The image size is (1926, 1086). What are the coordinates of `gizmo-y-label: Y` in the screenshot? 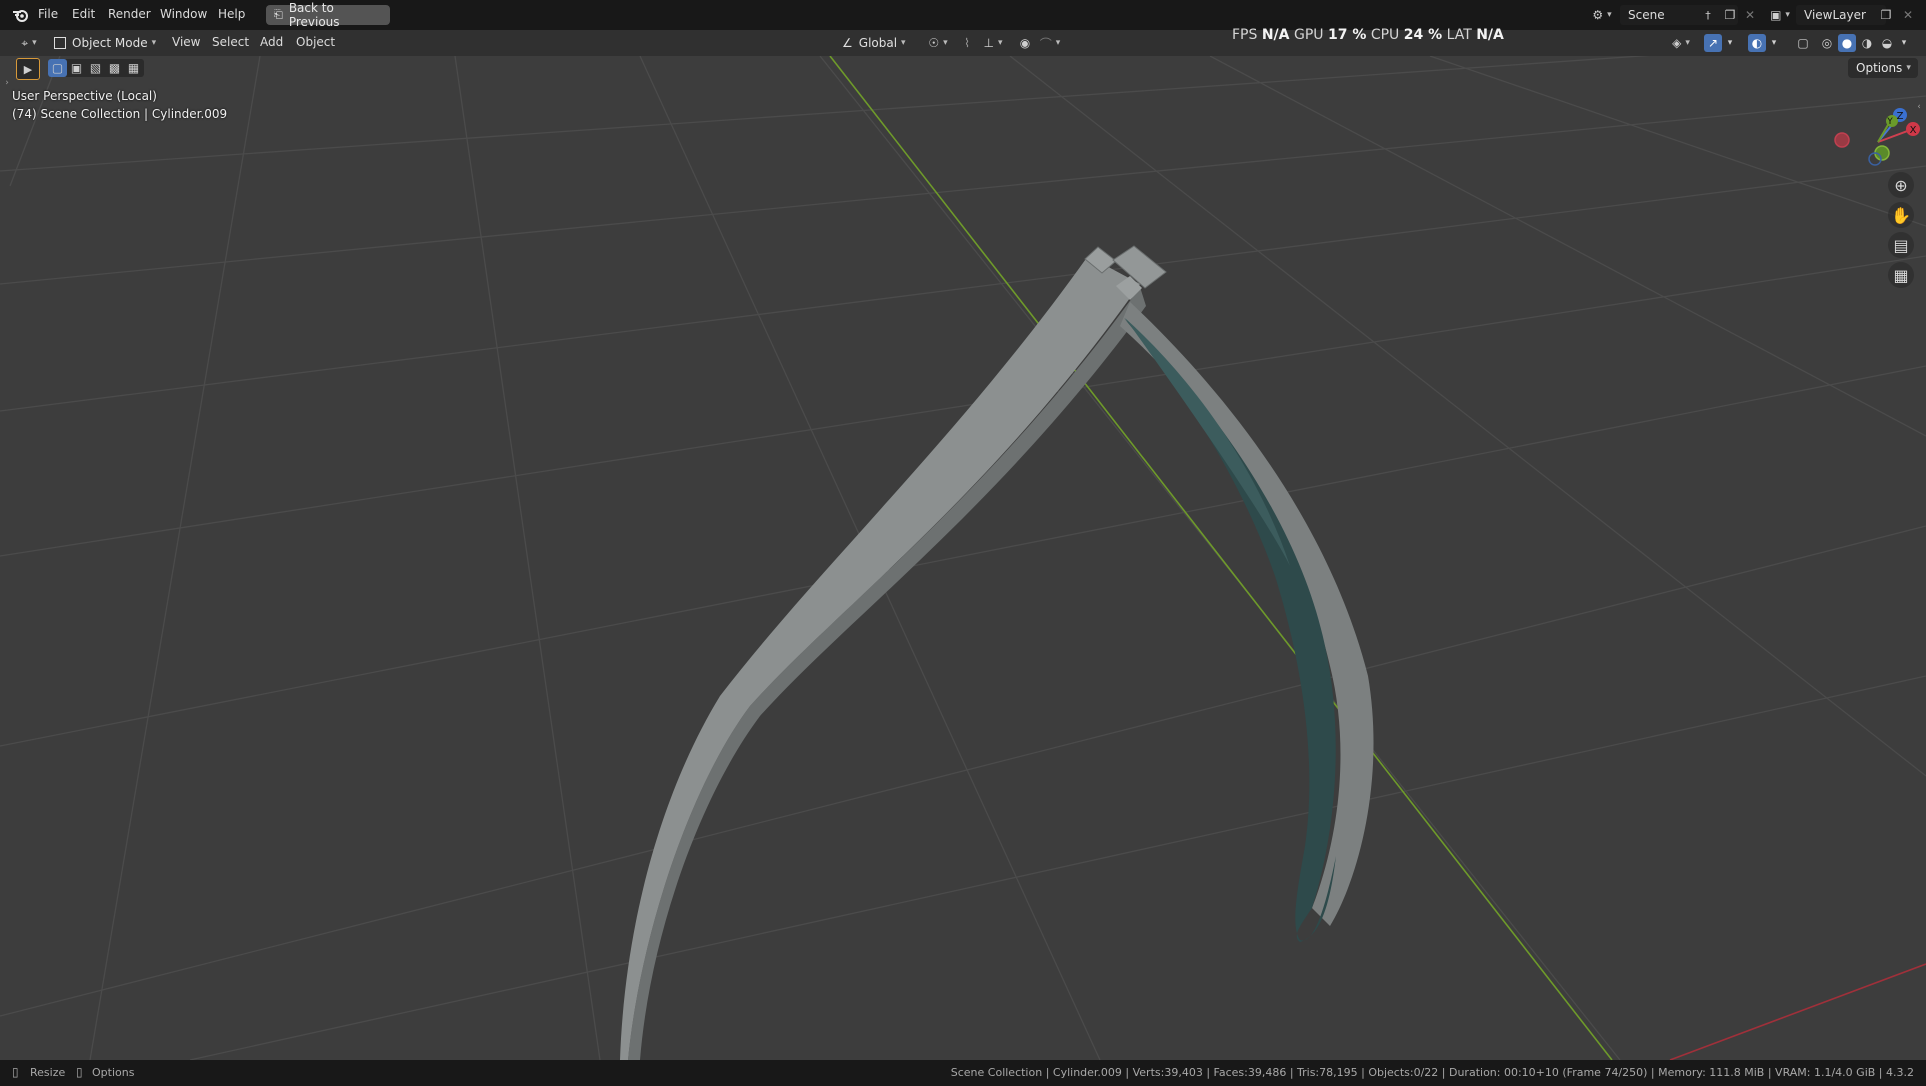 It's located at (1889, 122).